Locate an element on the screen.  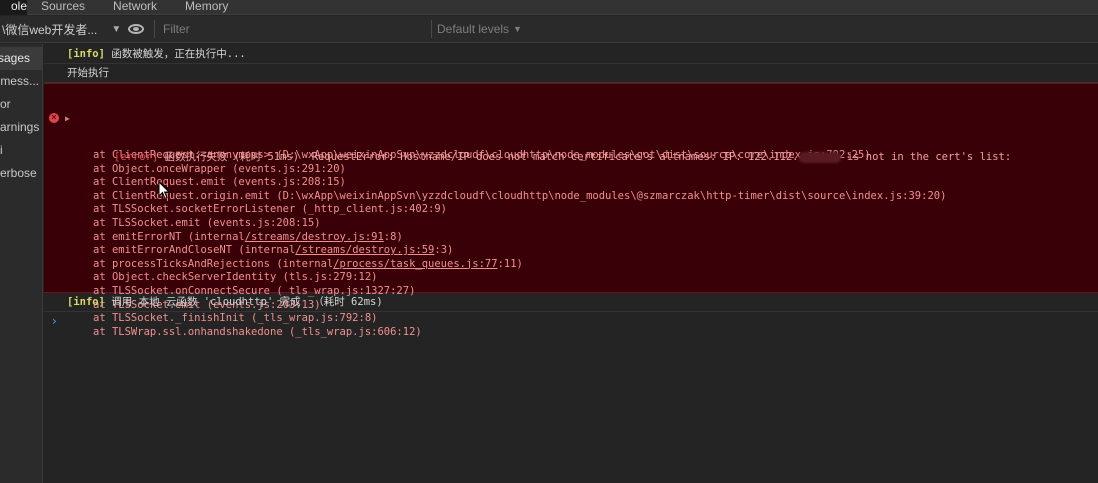
live-expression-eye-icon is located at coordinates (136, 29).